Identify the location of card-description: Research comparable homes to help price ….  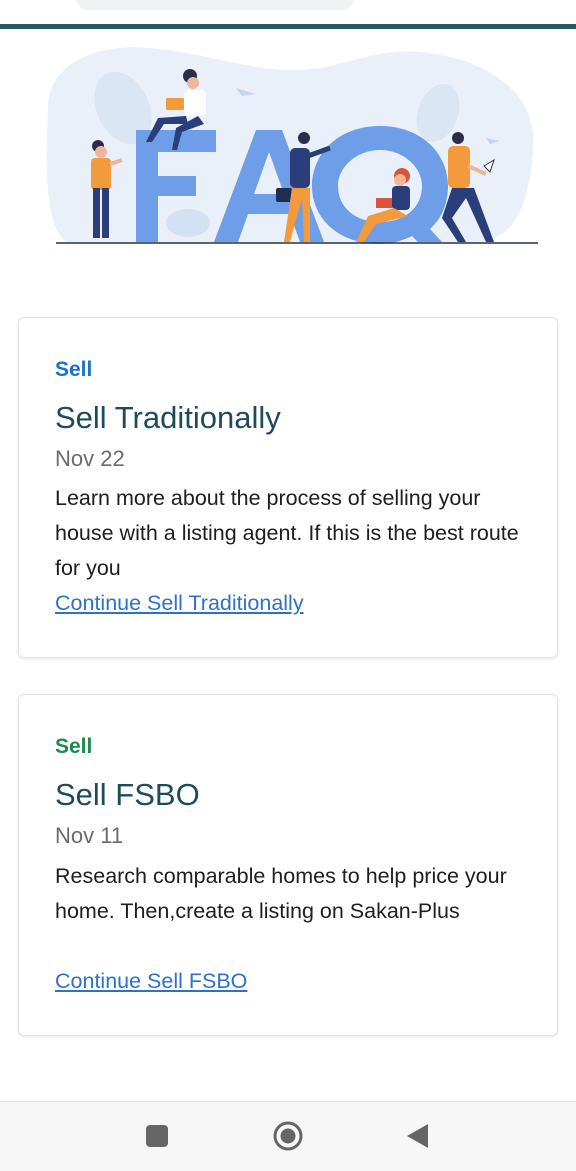
(281, 893).